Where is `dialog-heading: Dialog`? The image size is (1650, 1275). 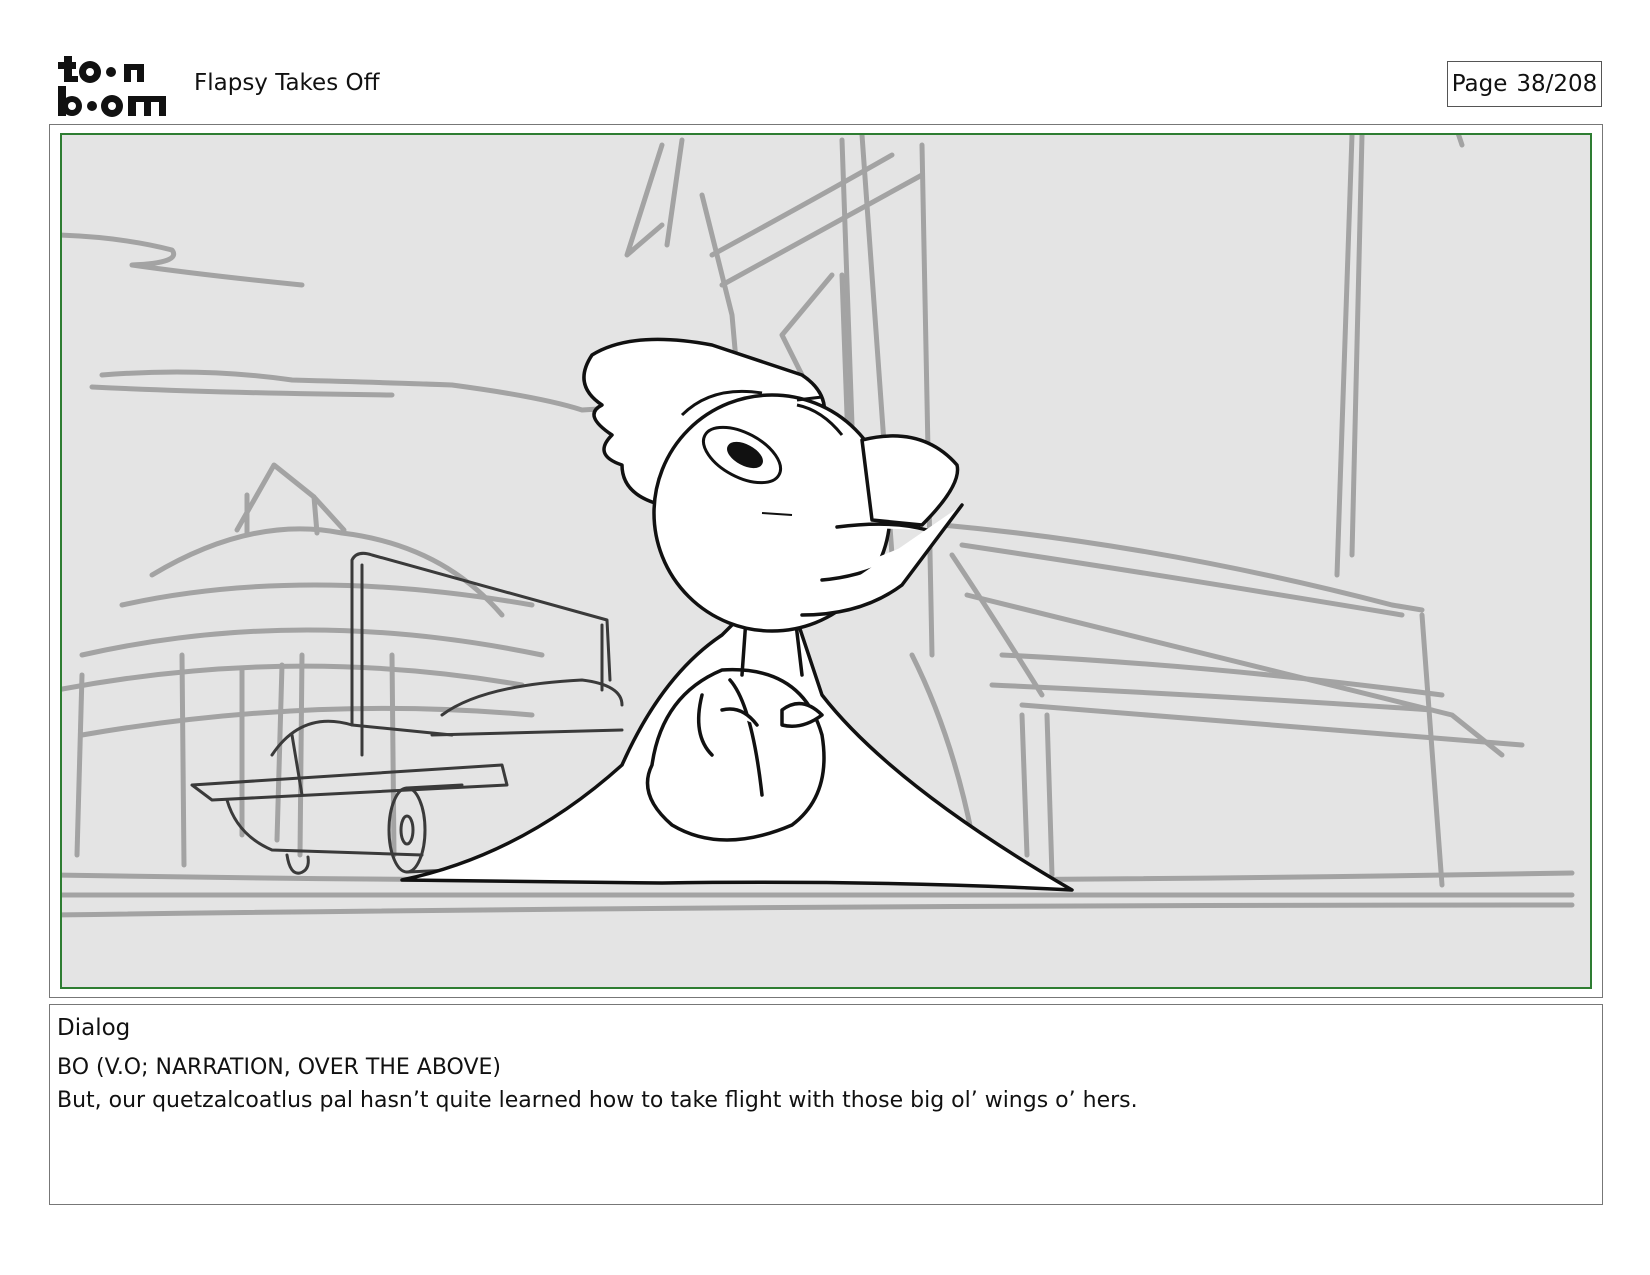
dialog-heading: Dialog is located at coordinates (94, 1028).